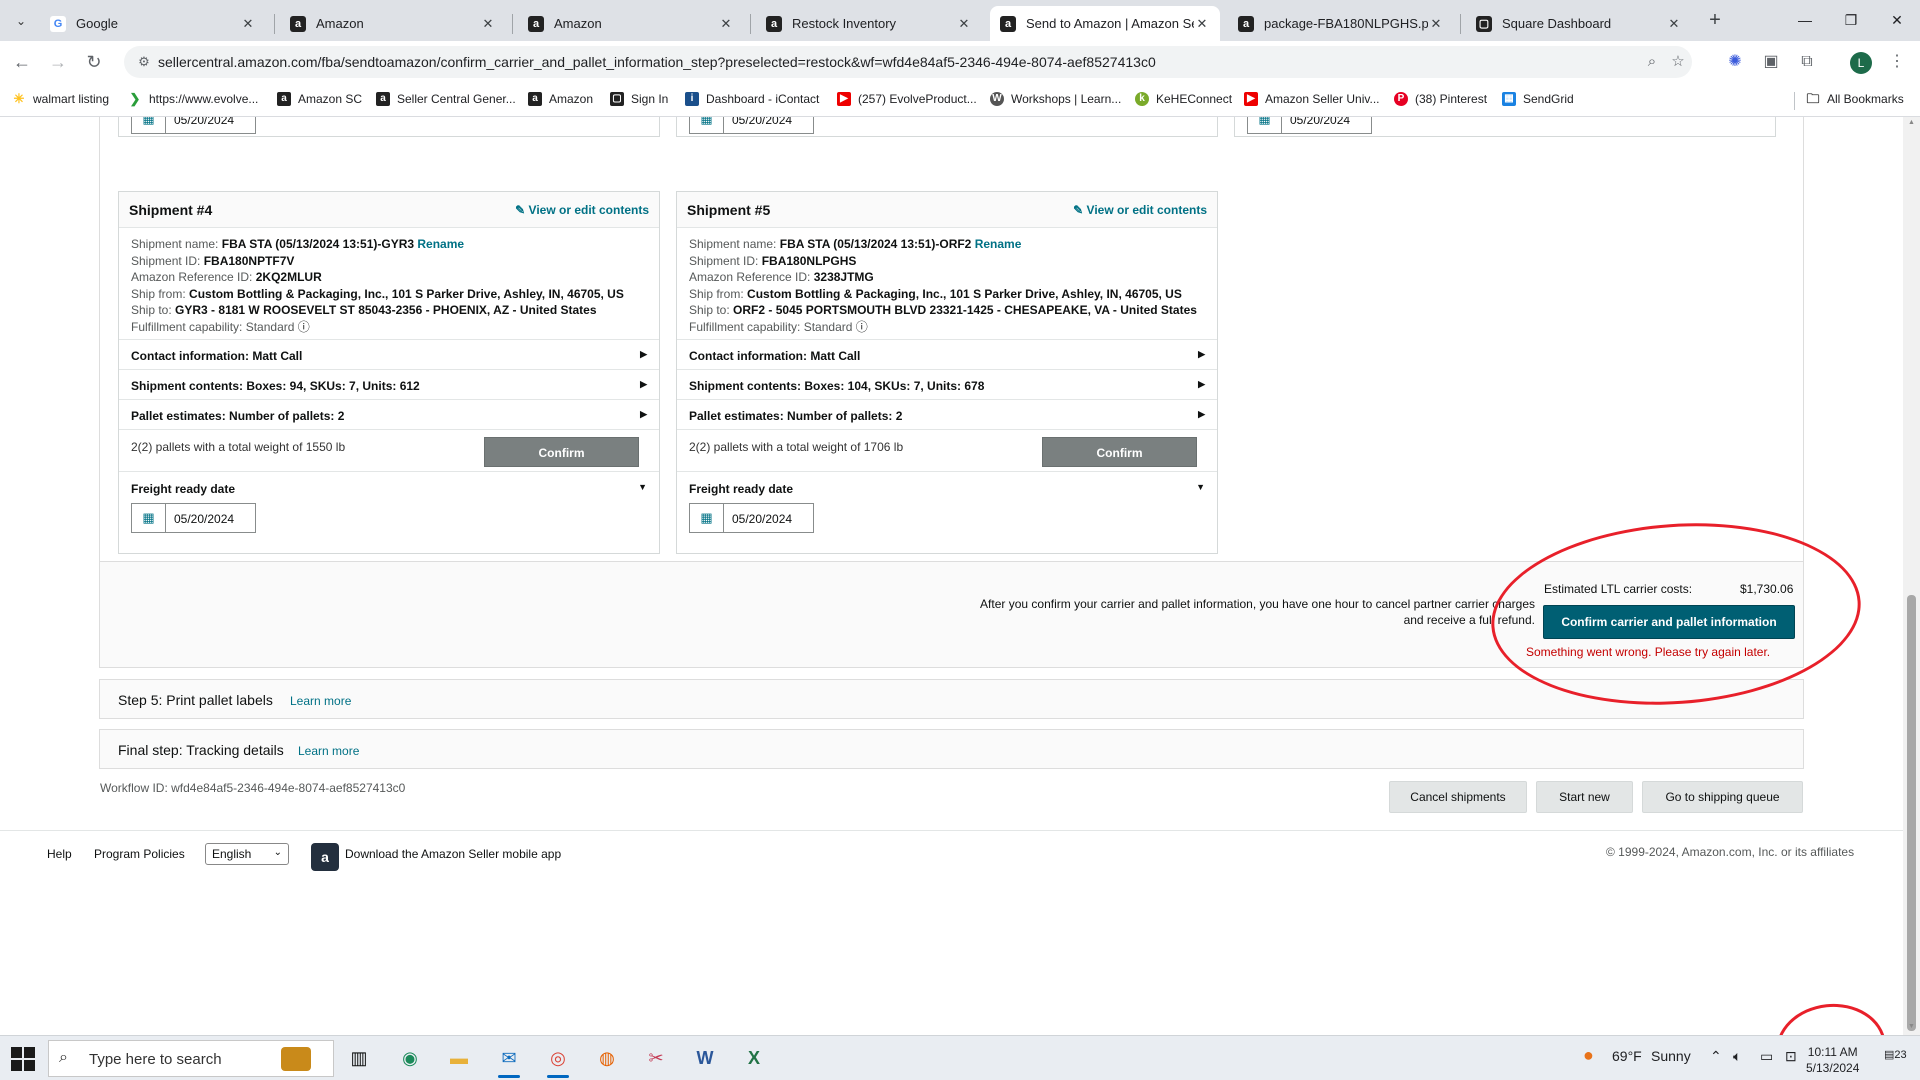 The width and height of the screenshot is (1920, 1080). I want to click on bookmark-kehe: k KeHEConnect, so click(1183, 99).